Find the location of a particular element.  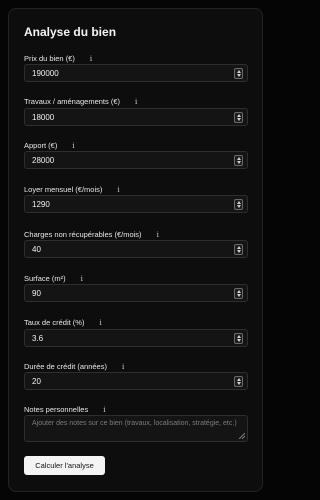

down-payment-value: 28000 is located at coordinates (43, 160).